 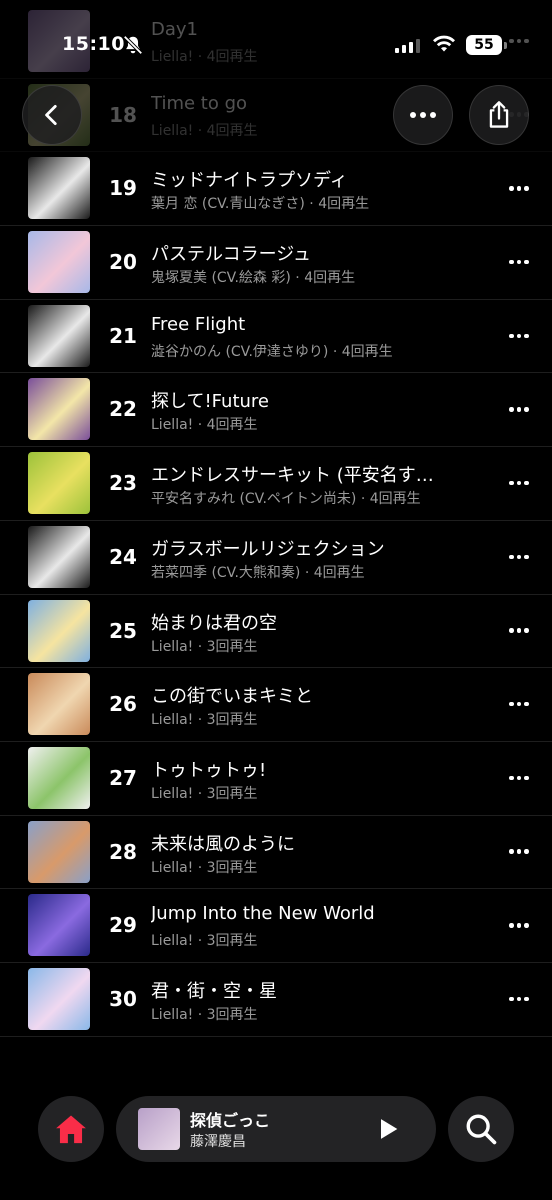 I want to click on track-row: 30 君・街・空・星 Liella! · 3回再生, so click(x=276, y=1000).